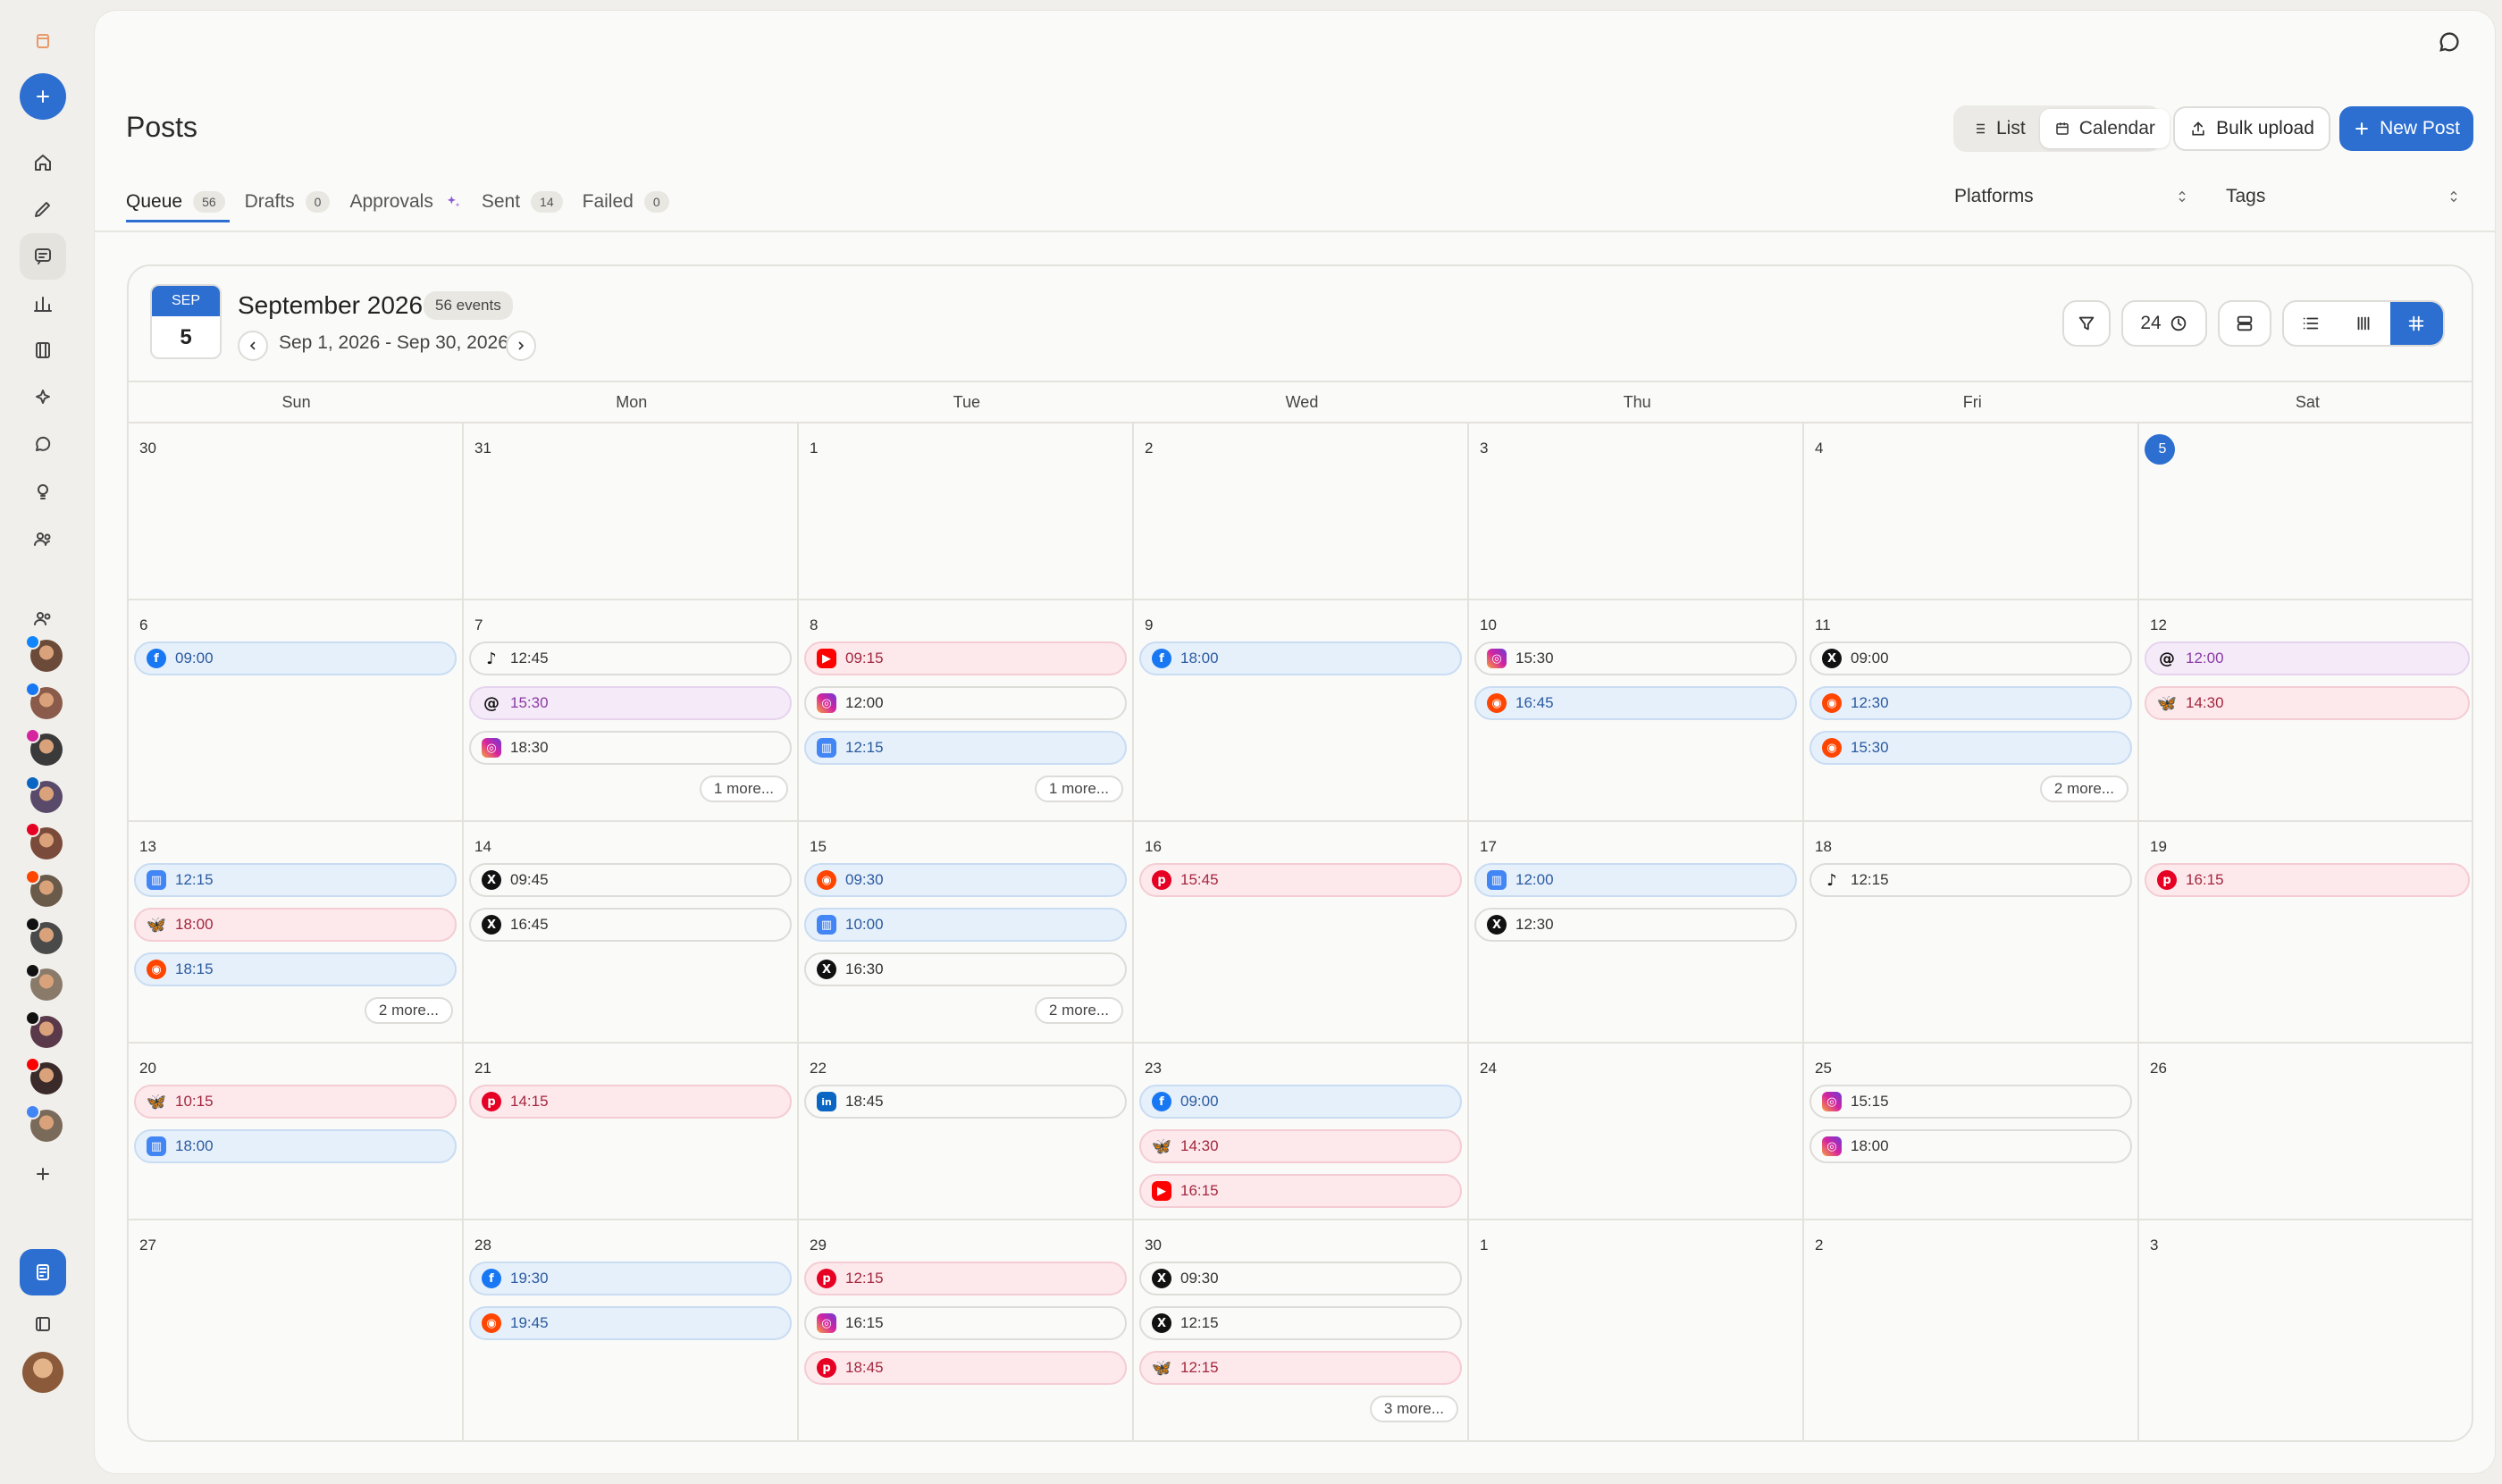 This screenshot has height=1484, width=2502. What do you see at coordinates (2448, 43) in the screenshot?
I see `chat-icon` at bounding box center [2448, 43].